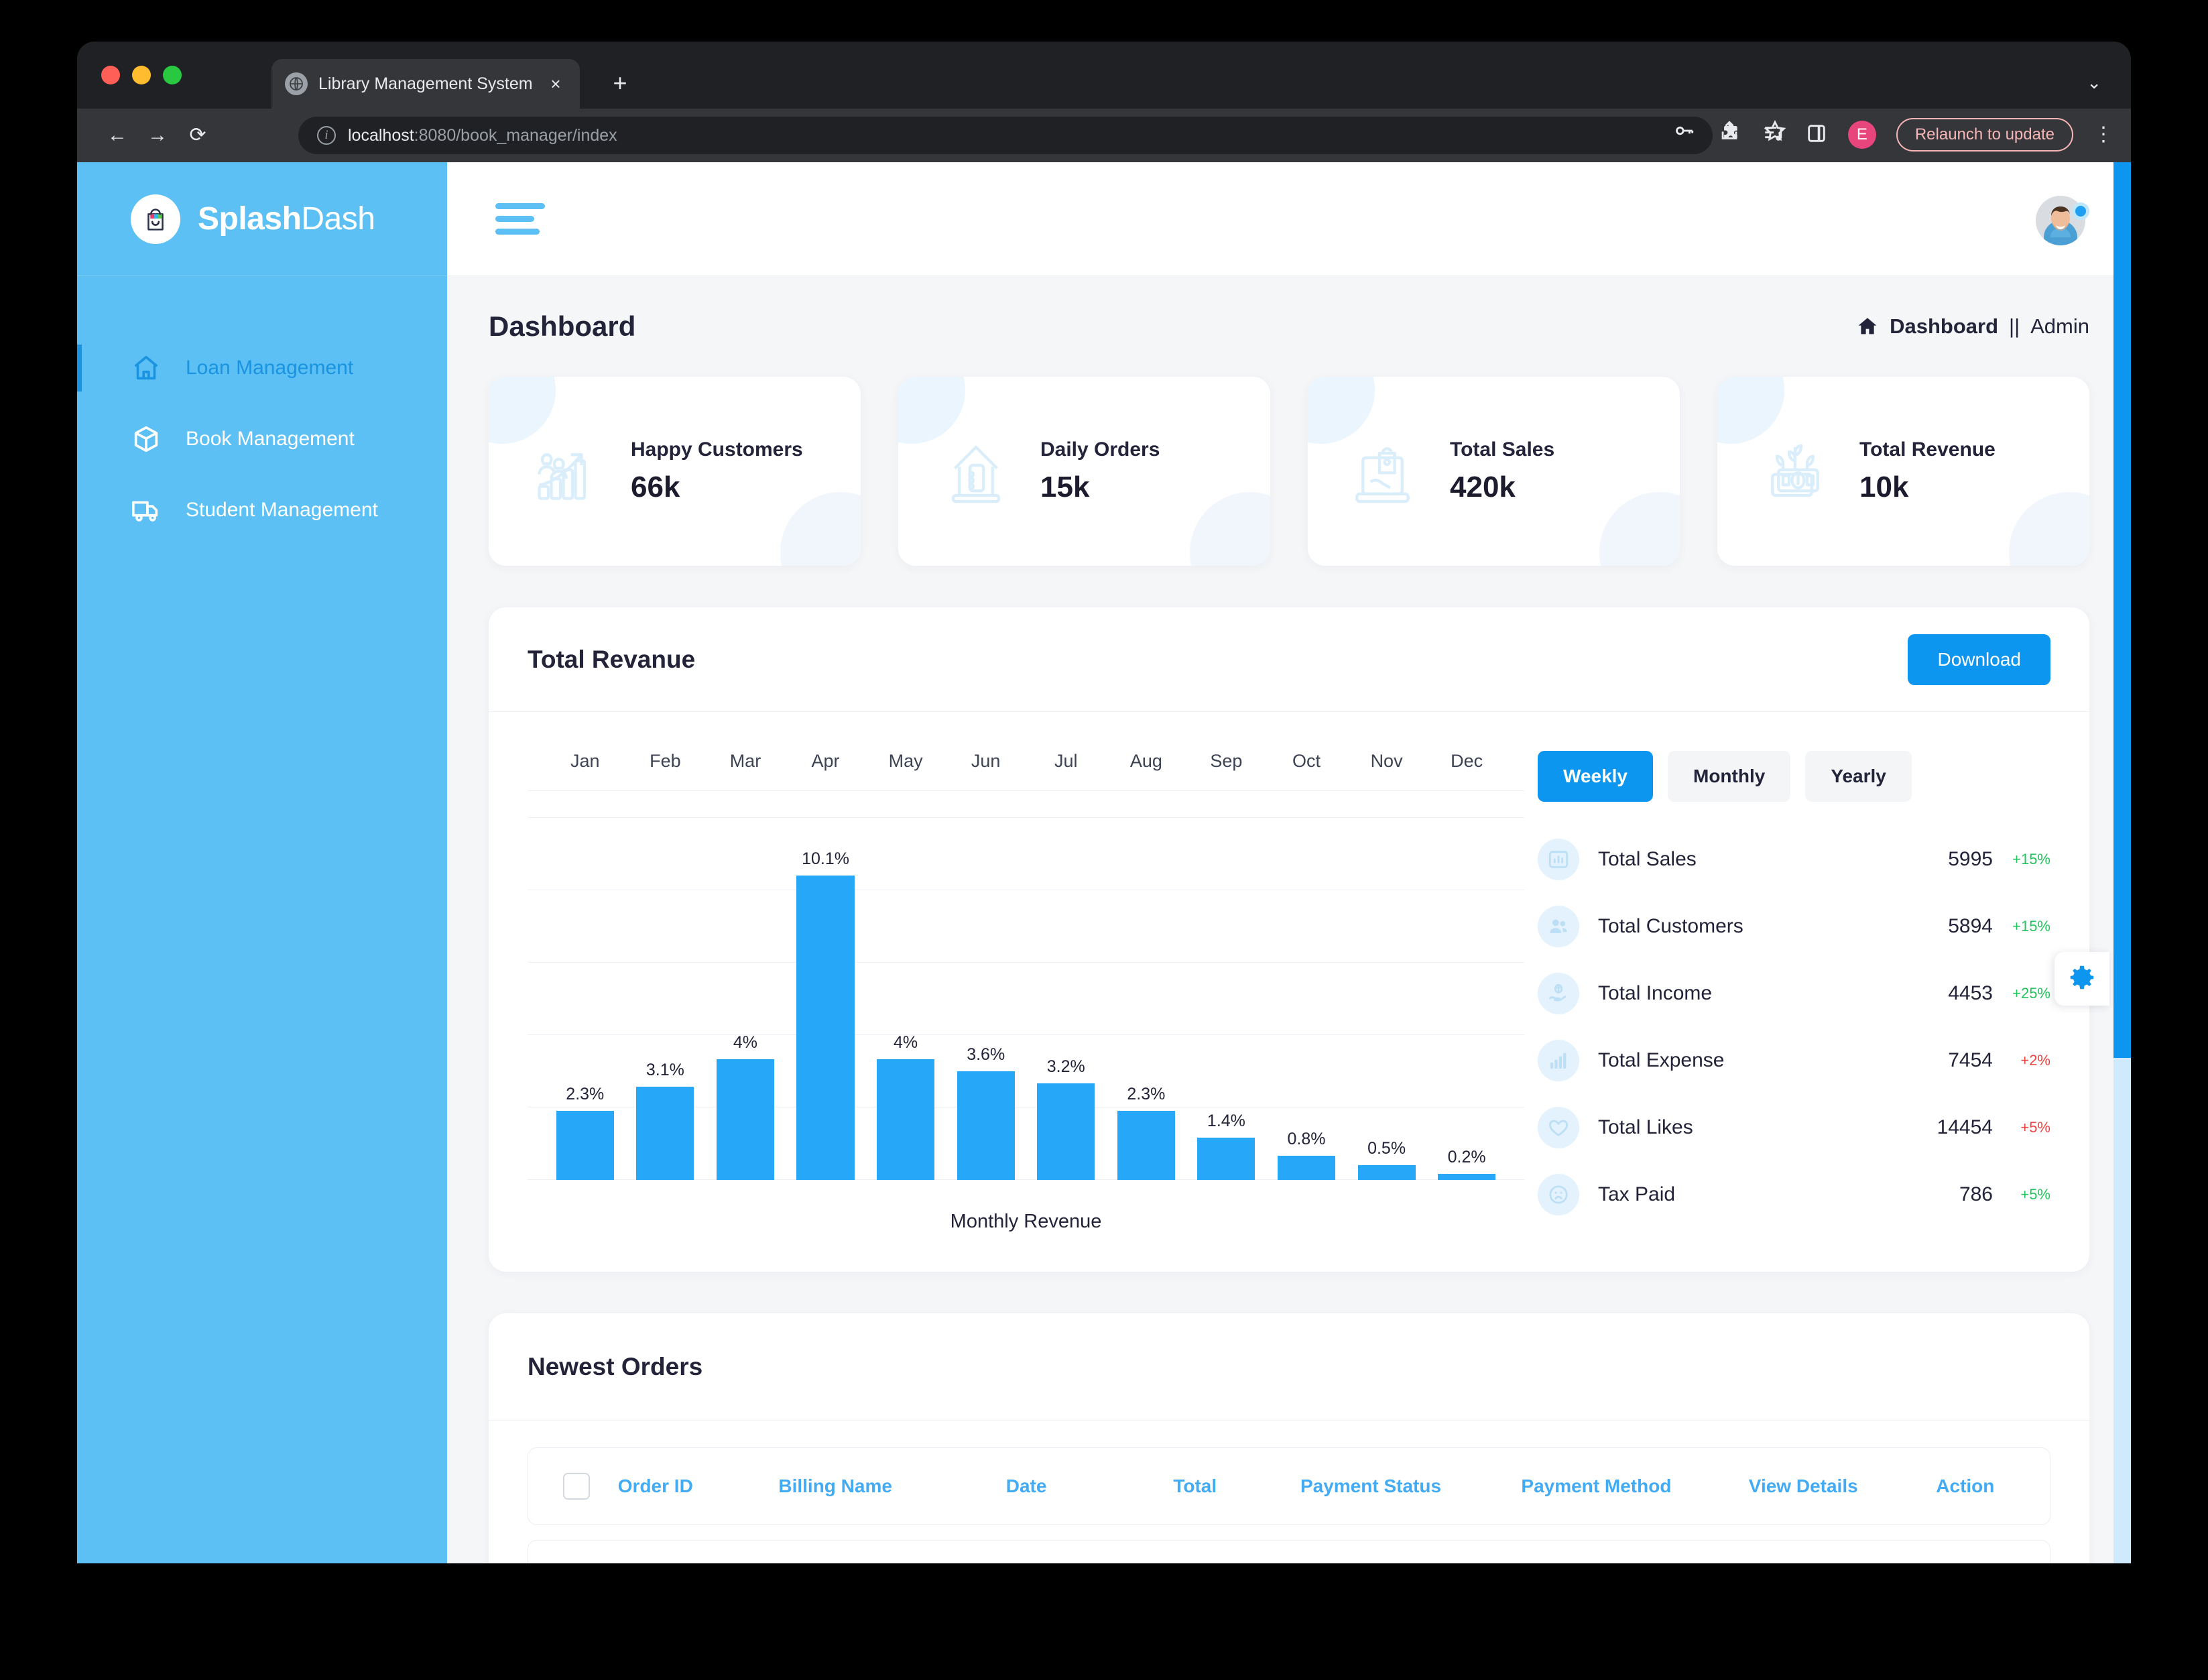 This screenshot has width=2208, height=1680. Describe the element at coordinates (1065, 1066) in the screenshot. I see `chart-bar-label: 3.2%` at that location.